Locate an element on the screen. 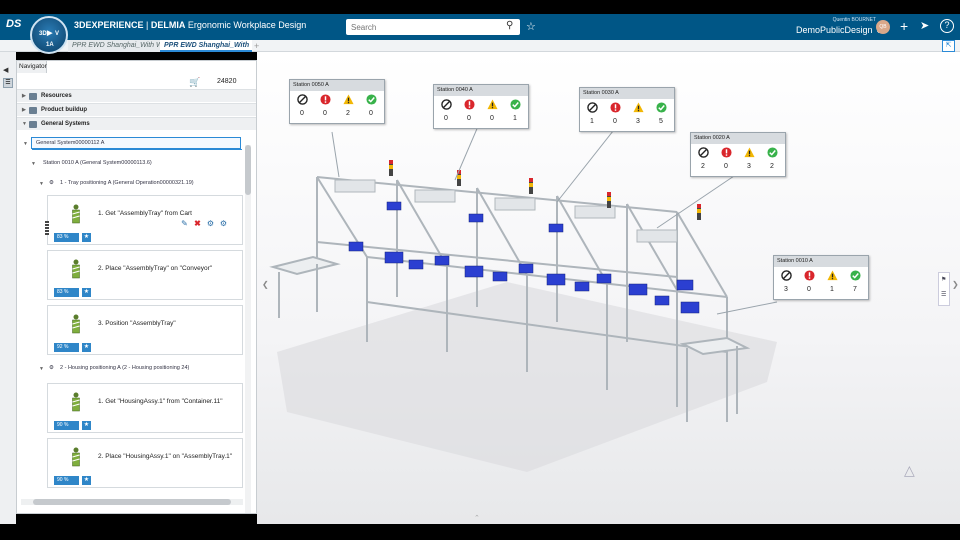 The height and width of the screenshot is (540, 960). task-card-3: 3. Position "AssemblyTray" 92 % ★ is located at coordinates (145, 330).